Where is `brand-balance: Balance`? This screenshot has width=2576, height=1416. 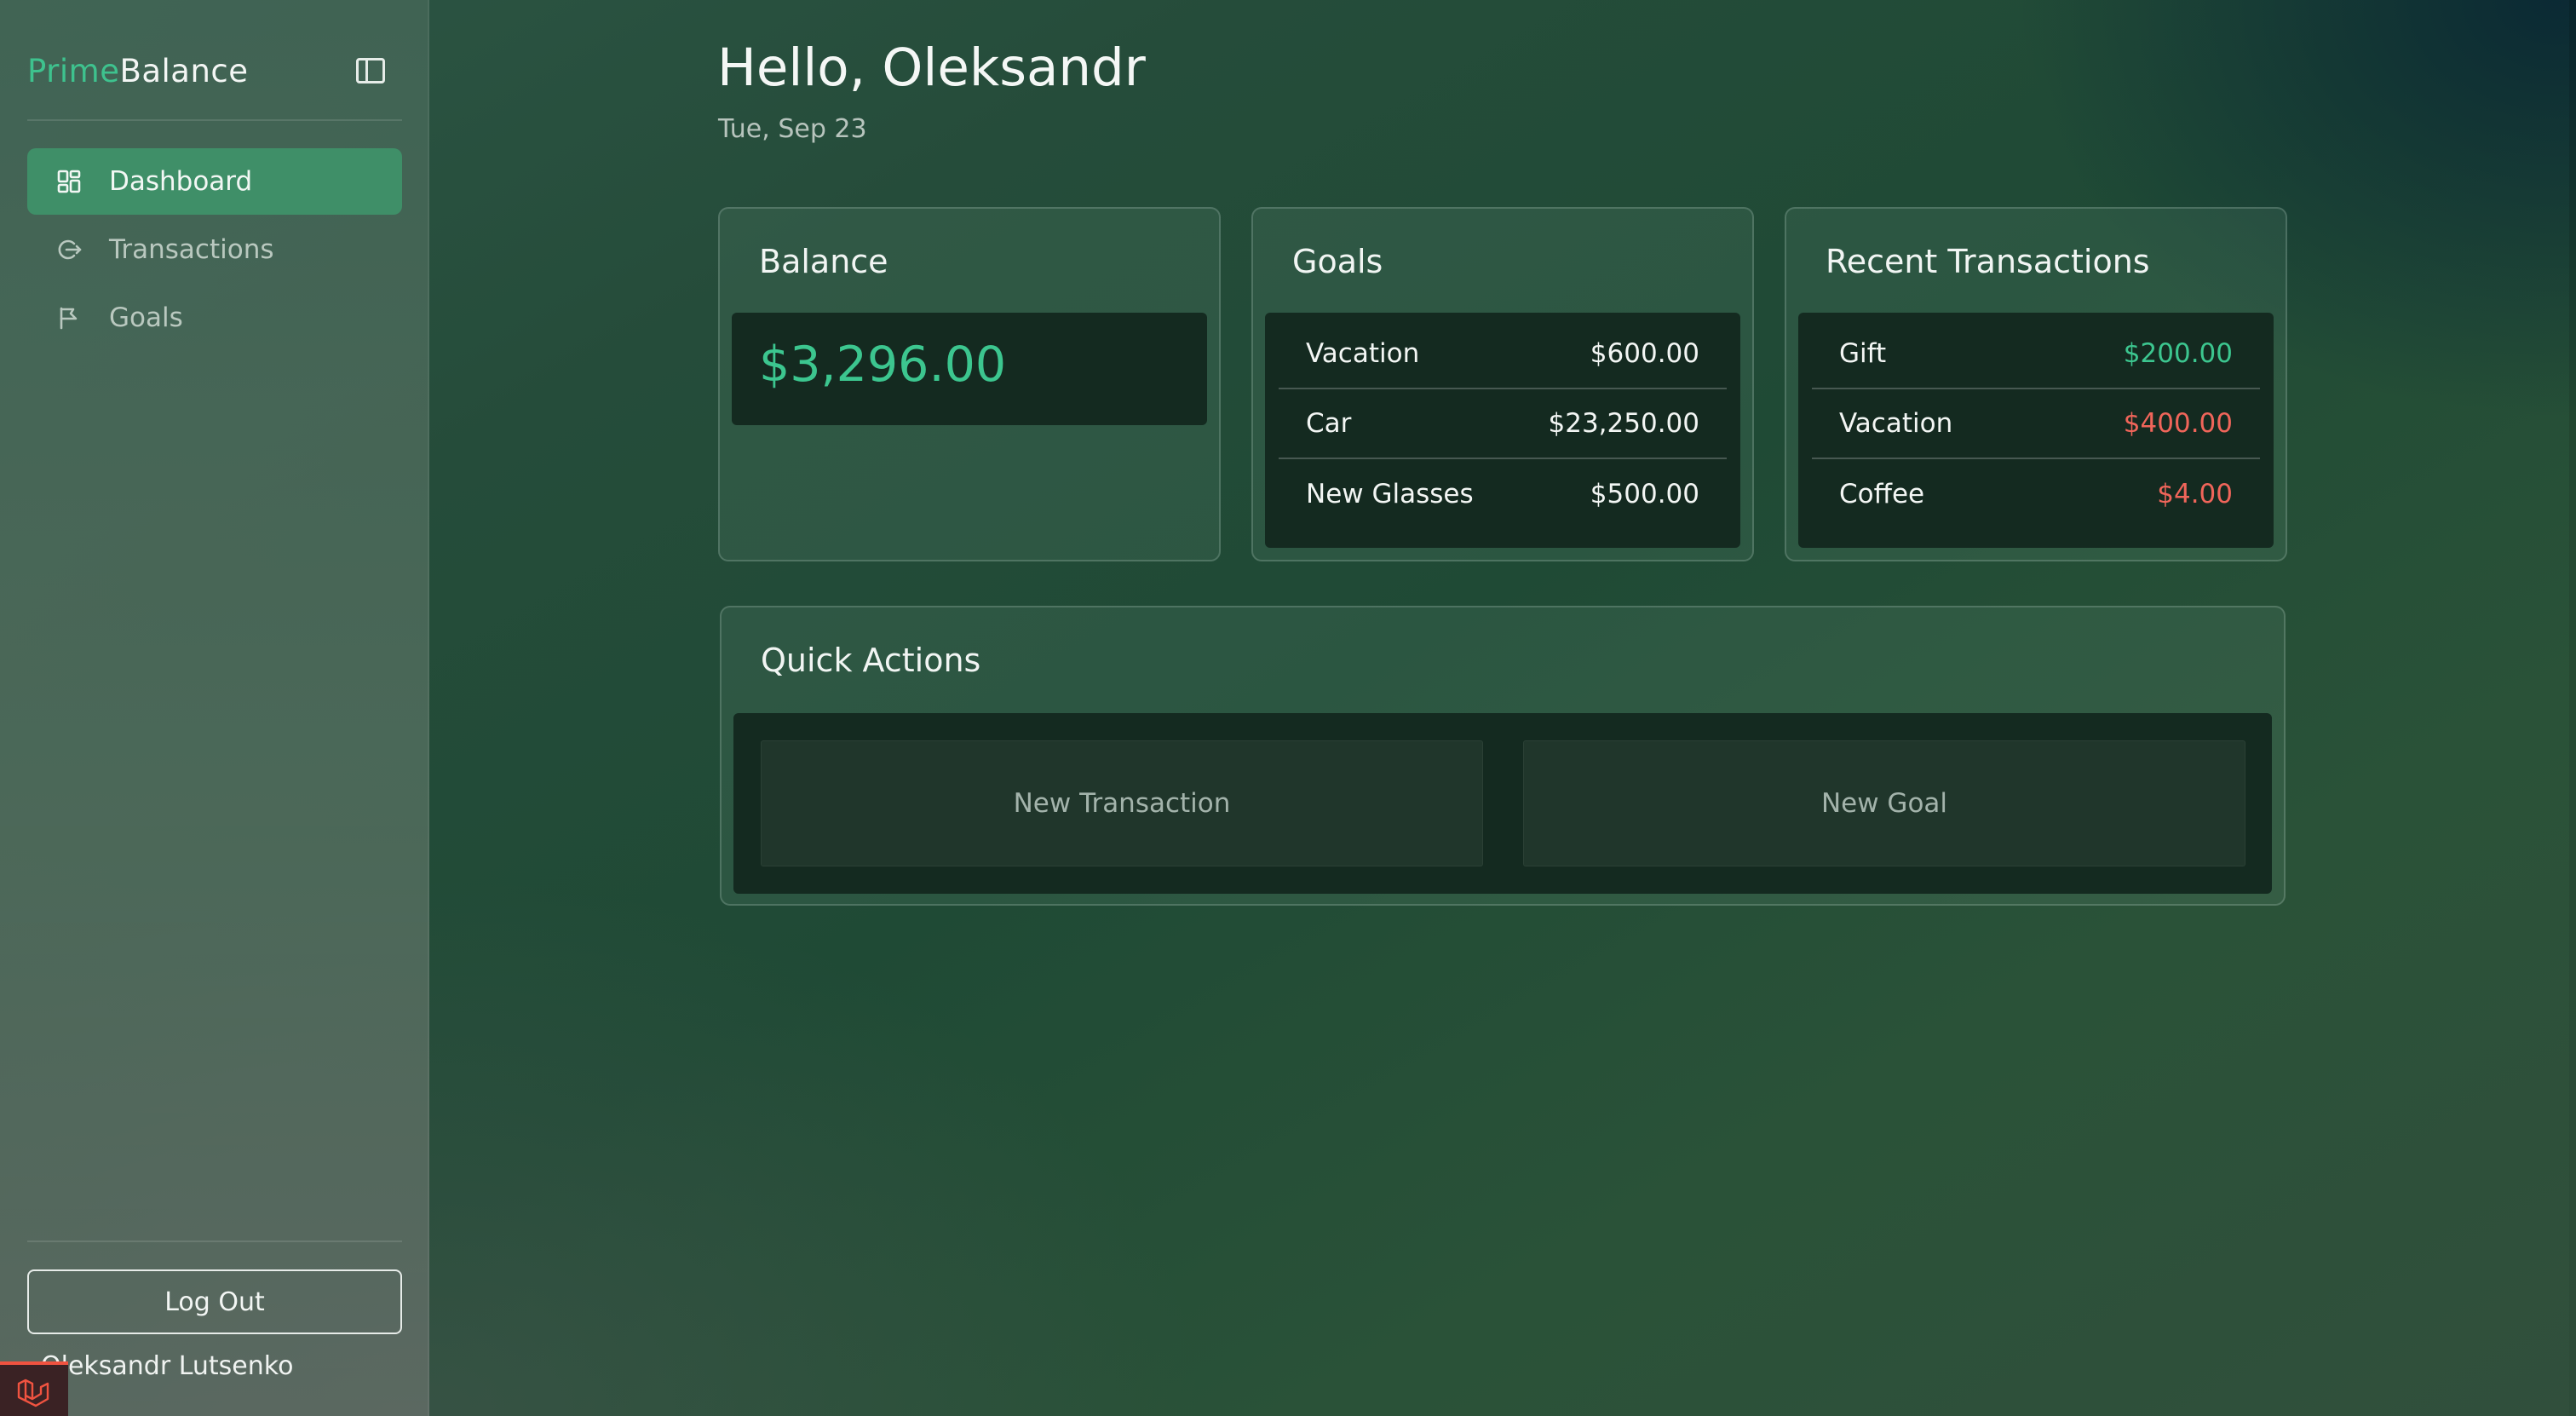
brand-balance: Balance is located at coordinates (184, 71).